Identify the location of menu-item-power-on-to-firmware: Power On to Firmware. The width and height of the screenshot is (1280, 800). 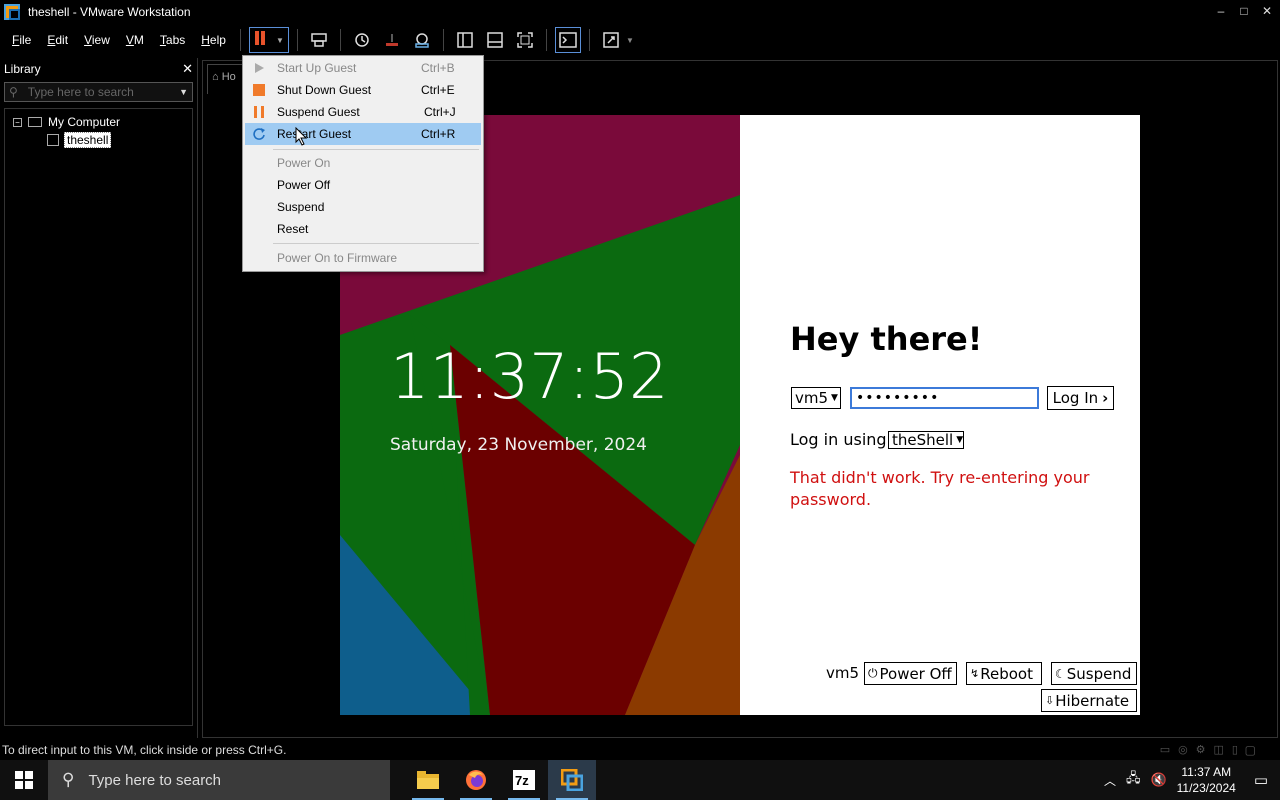
(363, 258).